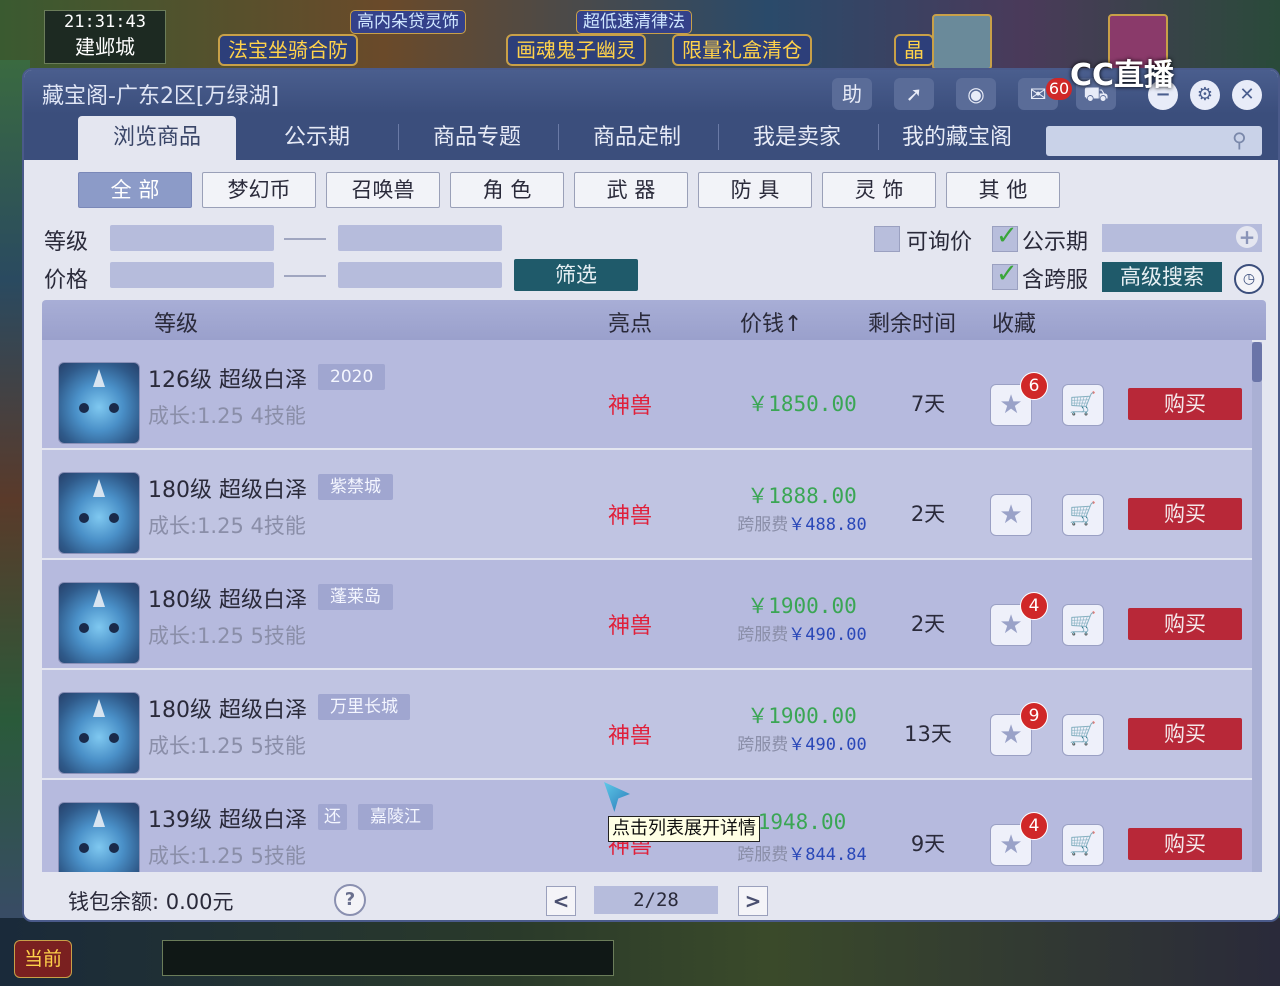 This screenshot has height=986, width=1280. Describe the element at coordinates (1257, 362) in the screenshot. I see `scrollbar-thumb` at that location.